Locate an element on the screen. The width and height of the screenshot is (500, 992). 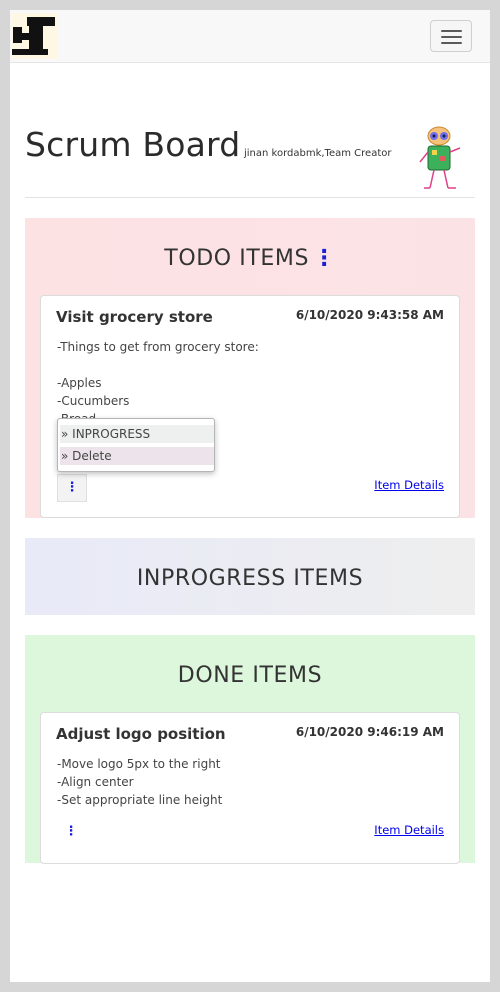
card-description-line: -Set appropriate line height is located at coordinates (140, 800).